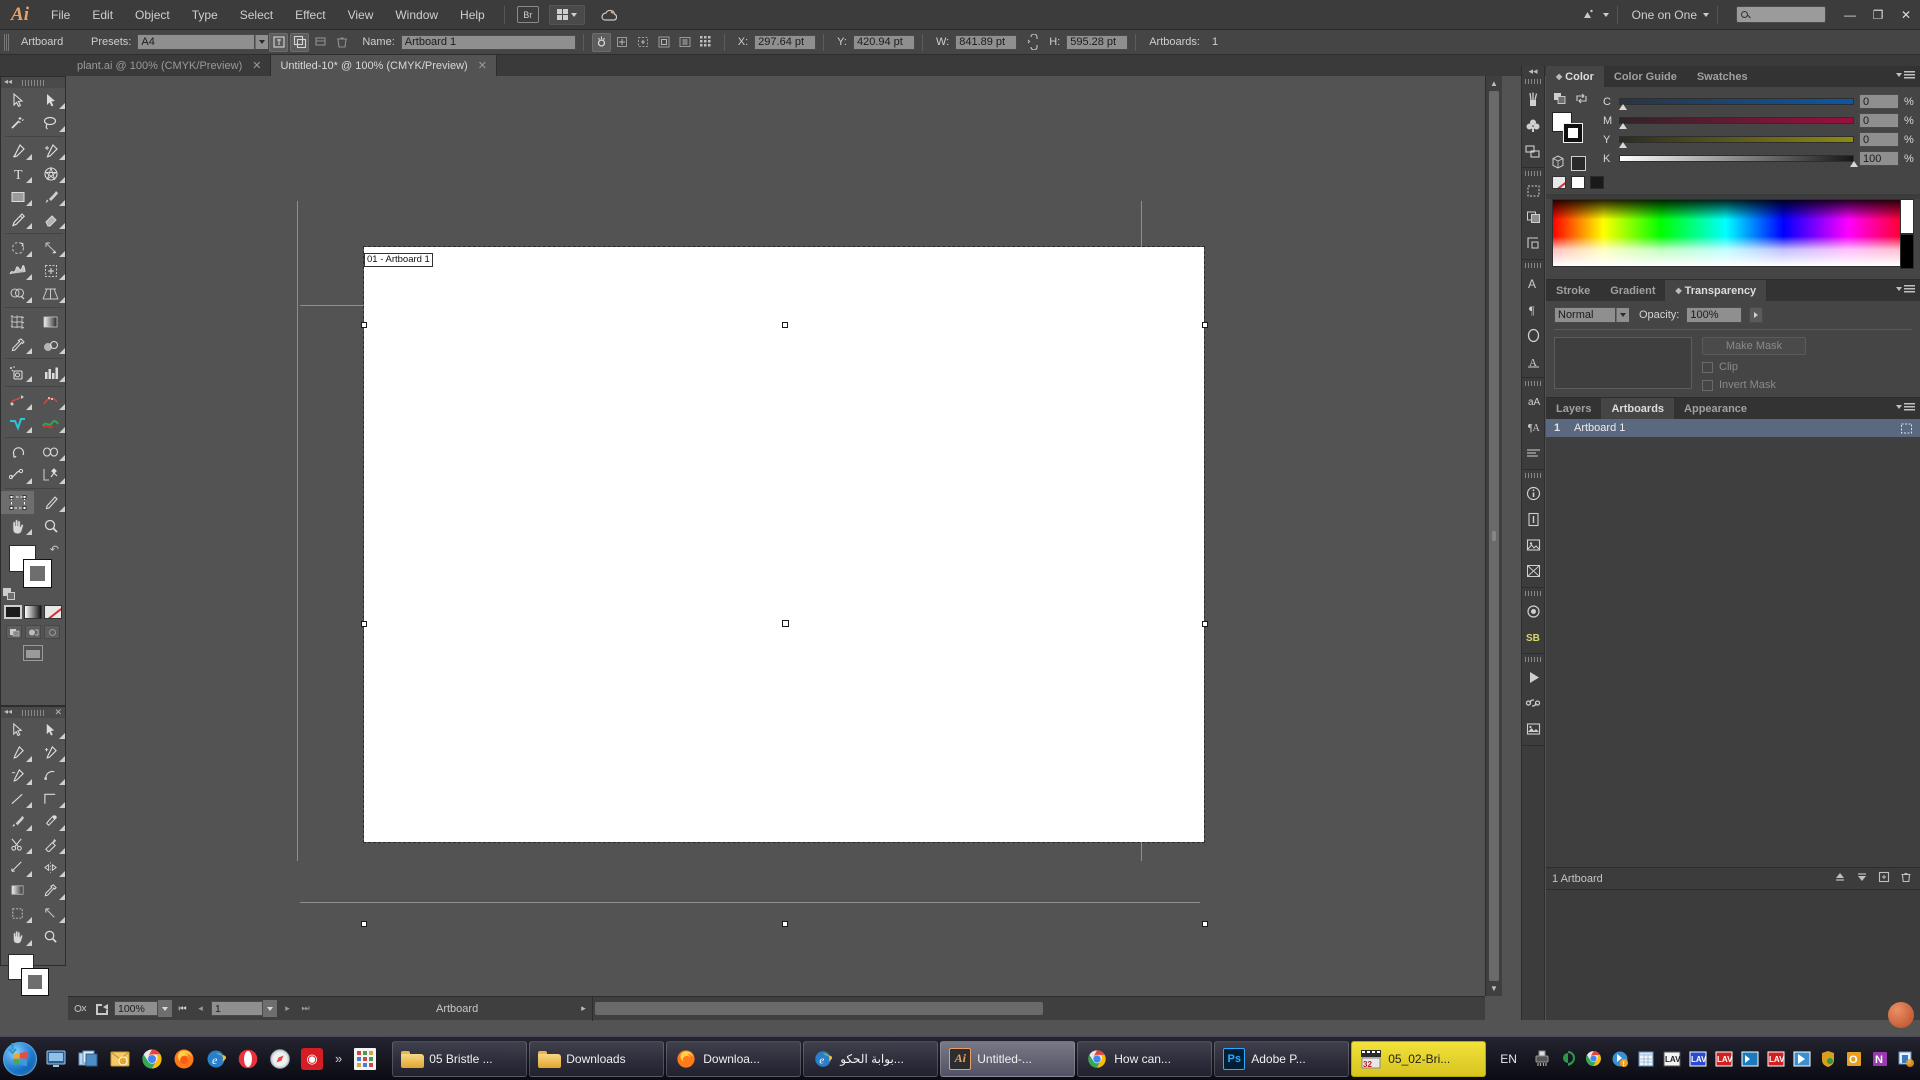 The width and height of the screenshot is (1920, 1080). What do you see at coordinates (200, 1009) in the screenshot?
I see `previous-artboard-button: ◂` at bounding box center [200, 1009].